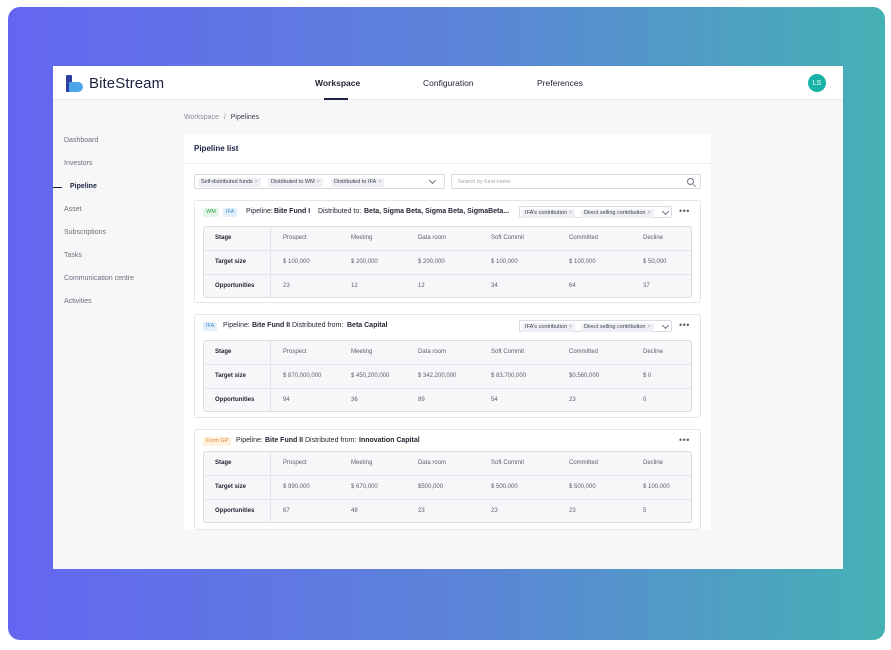 This screenshot has width=891, height=650. Describe the element at coordinates (73, 209) in the screenshot. I see `sidebar-item-asset: Asset` at that location.